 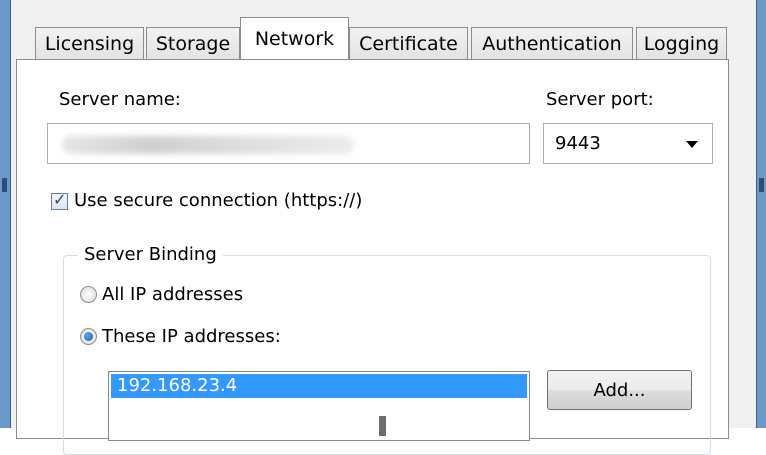 I want to click on server-port-value: 9443, so click(x=578, y=143).